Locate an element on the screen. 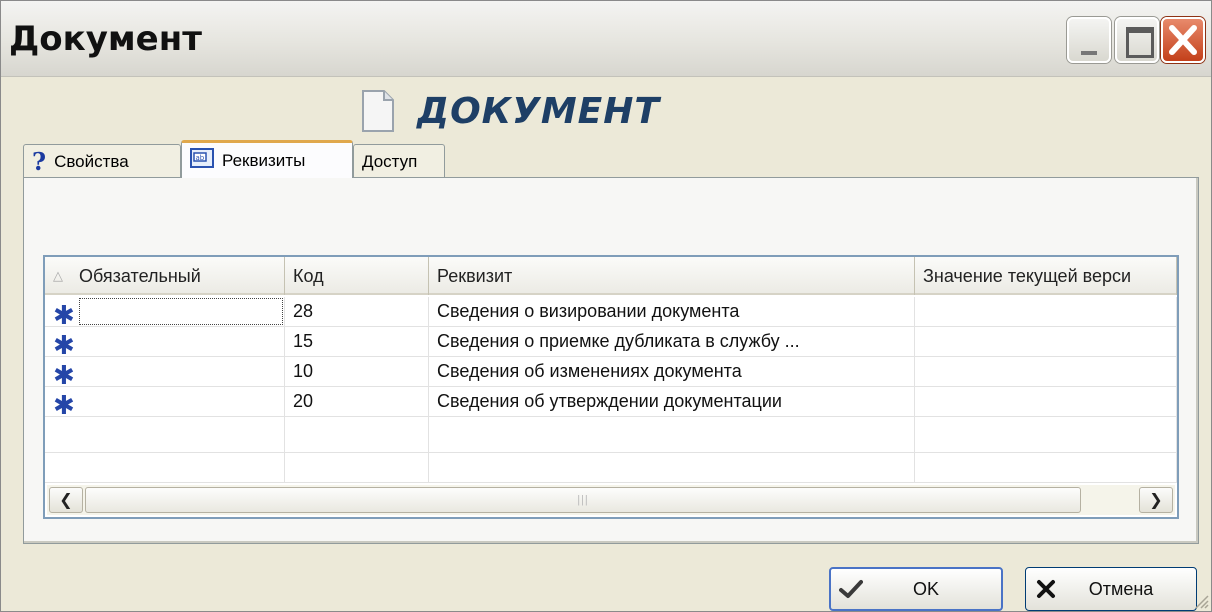 The image size is (1212, 612). tab-properties: ? Свойства is located at coordinates (102, 161).